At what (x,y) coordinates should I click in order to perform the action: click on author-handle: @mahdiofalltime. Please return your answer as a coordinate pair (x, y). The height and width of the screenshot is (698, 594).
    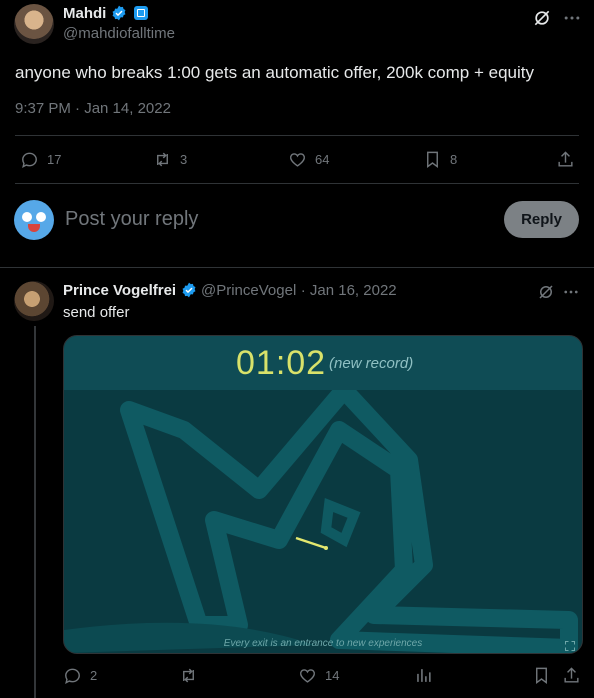
    Looking at the image, I should click on (119, 33).